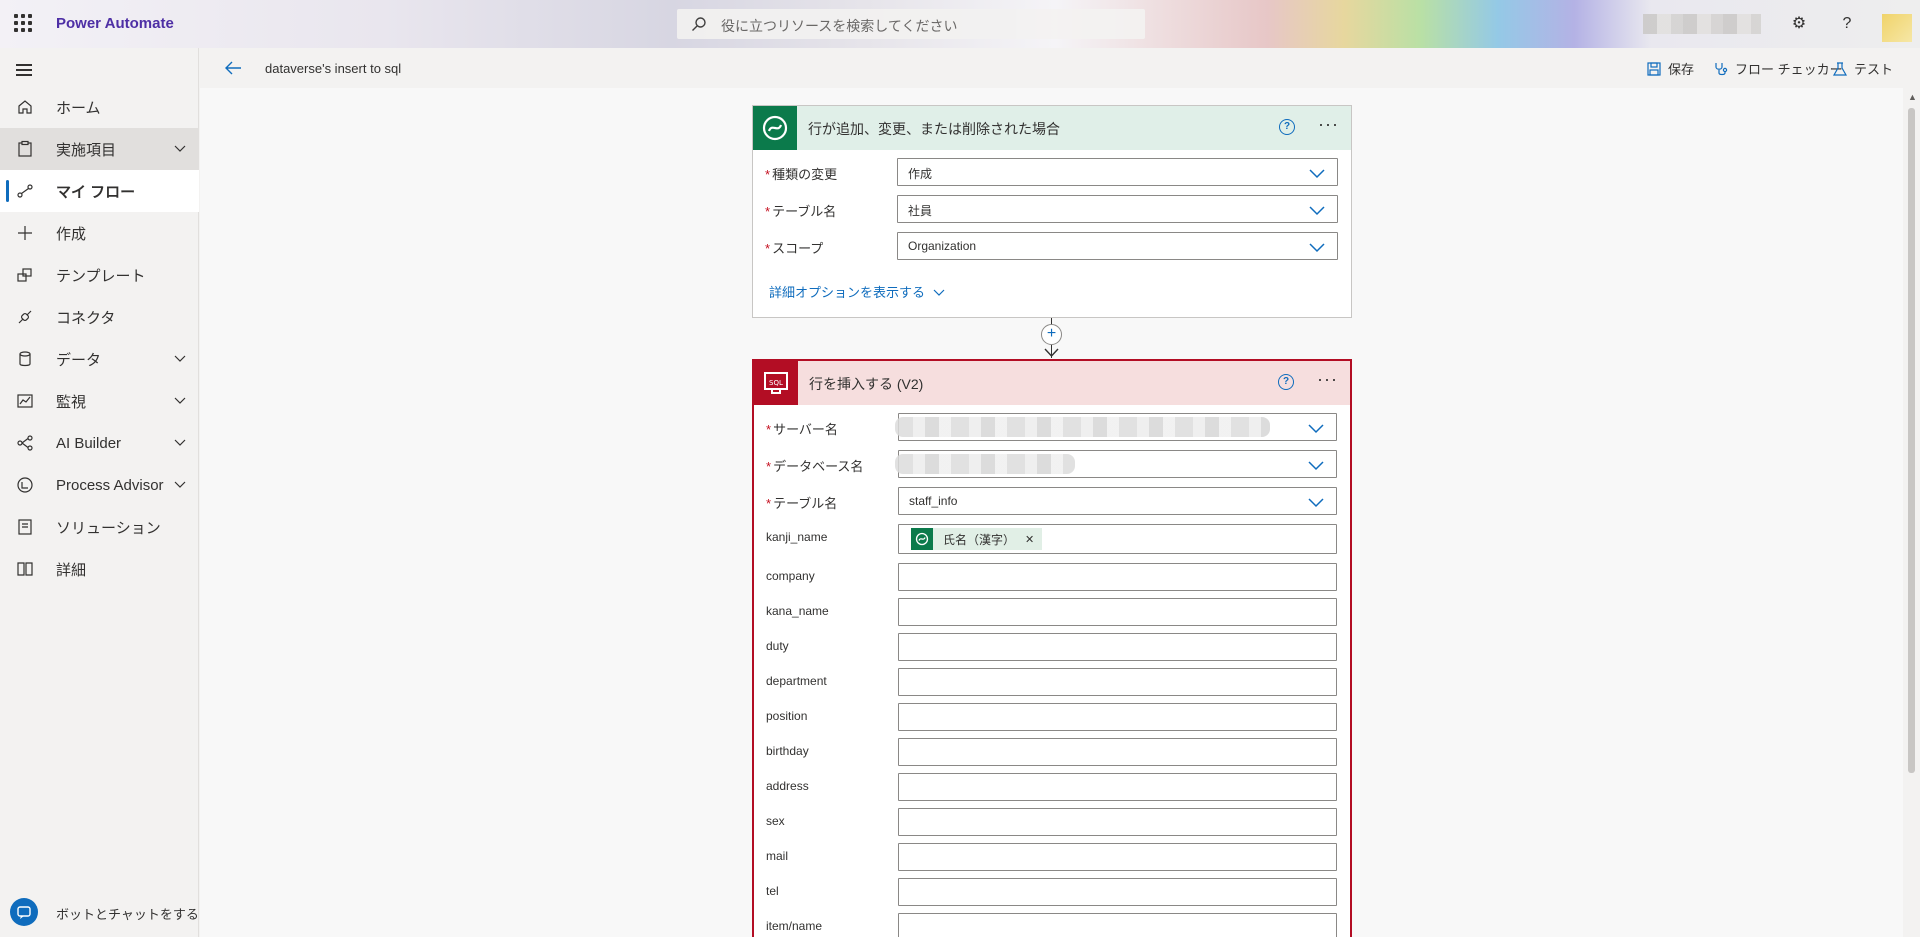 Image resolution: width=1920 pixels, height=937 pixels. What do you see at coordinates (1912, 97) in the screenshot?
I see `scroll-up-icon: ▲` at bounding box center [1912, 97].